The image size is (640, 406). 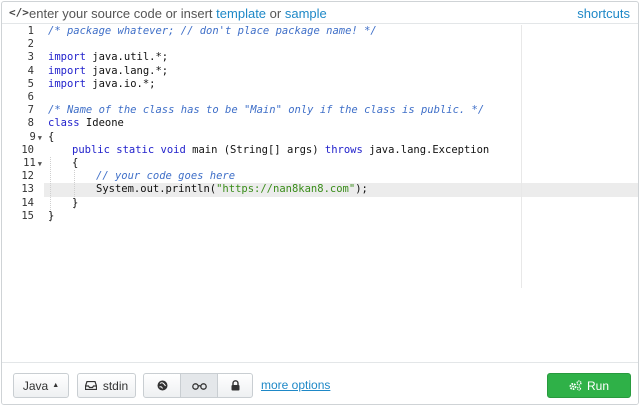 I want to click on code-line-15: }, so click(x=51, y=215).